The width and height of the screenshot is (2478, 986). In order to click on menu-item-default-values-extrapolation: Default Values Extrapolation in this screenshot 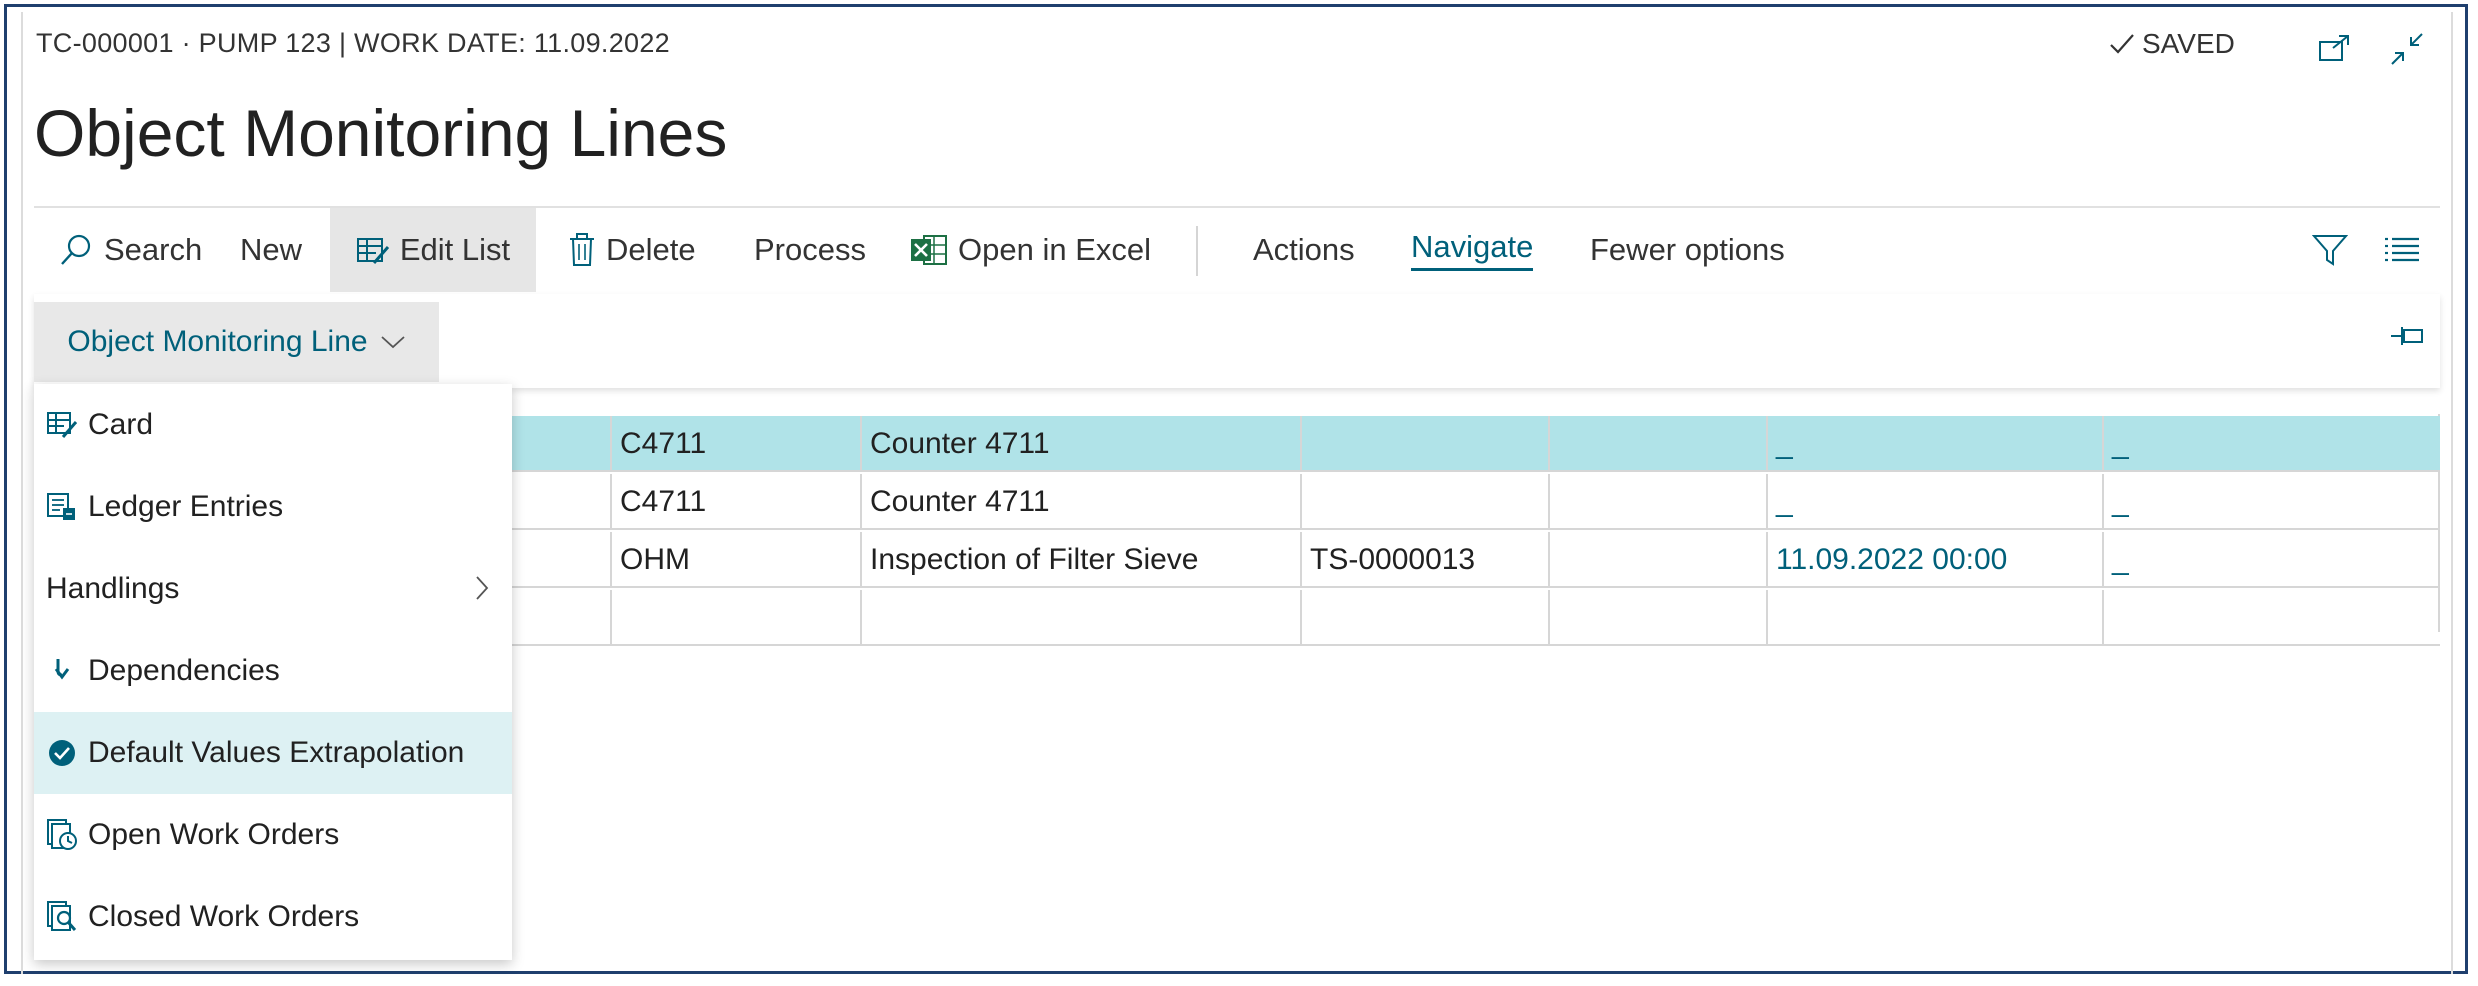, I will do `click(273, 753)`.